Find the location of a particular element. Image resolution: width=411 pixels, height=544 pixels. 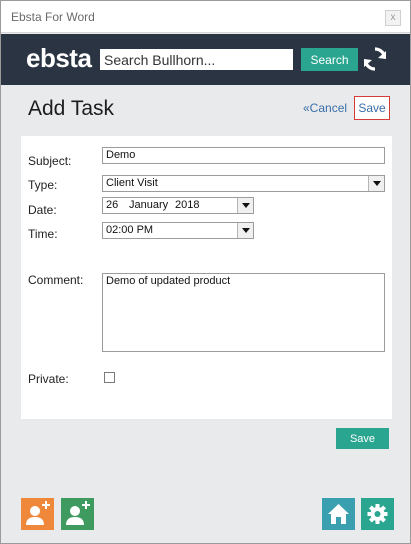

home-button is located at coordinates (338, 514).